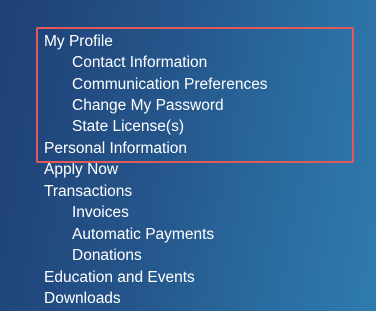  I want to click on nav-item-communication-preferences: Communication Preferences, so click(170, 85).